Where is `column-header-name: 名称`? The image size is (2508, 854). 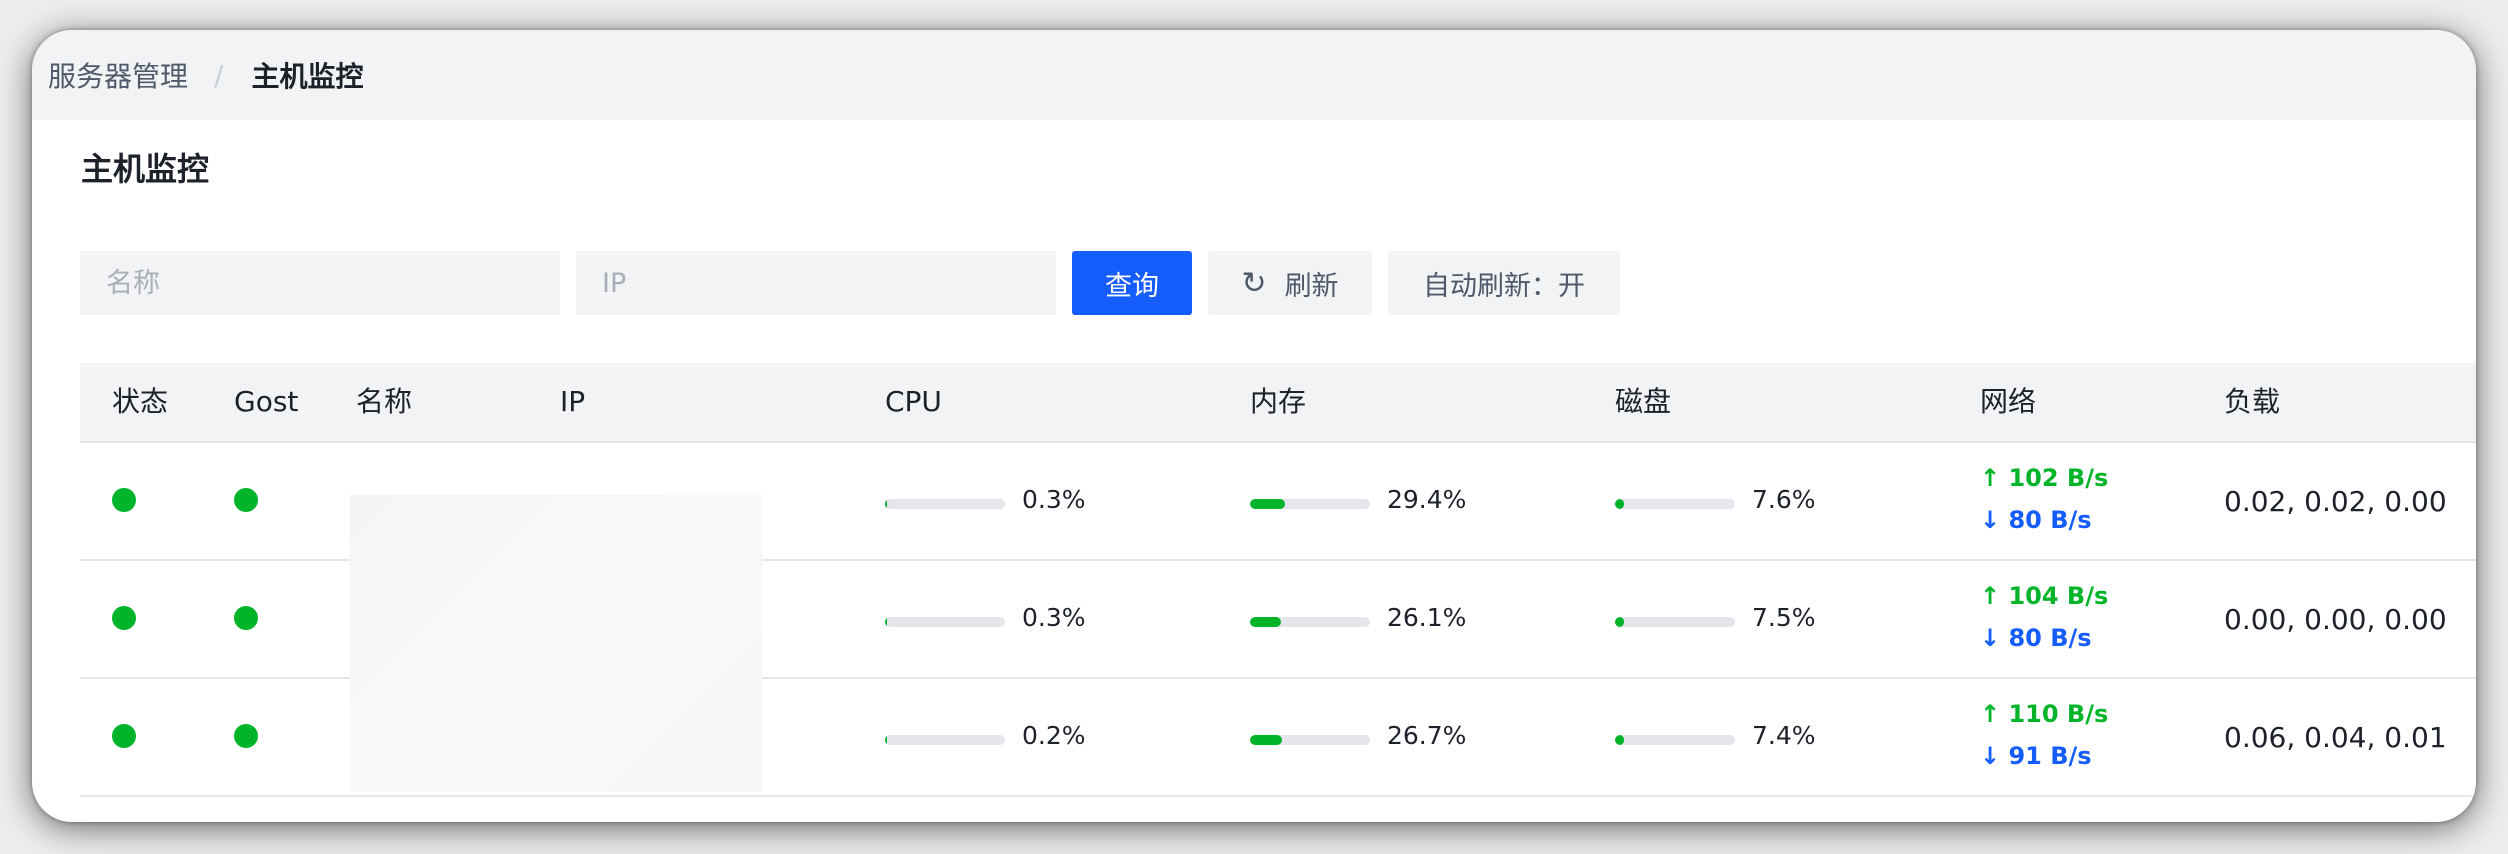 column-header-name: 名称 is located at coordinates (384, 401).